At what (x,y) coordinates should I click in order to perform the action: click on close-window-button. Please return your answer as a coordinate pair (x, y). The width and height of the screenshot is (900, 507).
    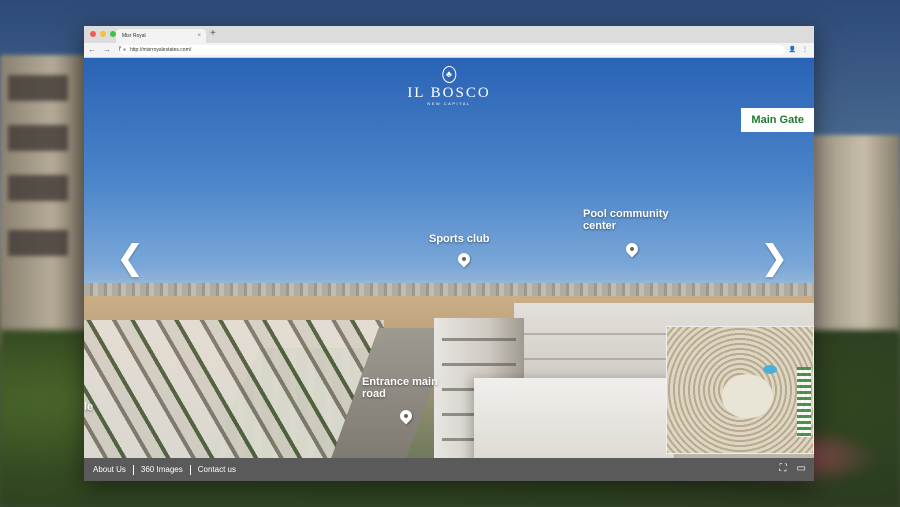
    Looking at the image, I should click on (93, 34).